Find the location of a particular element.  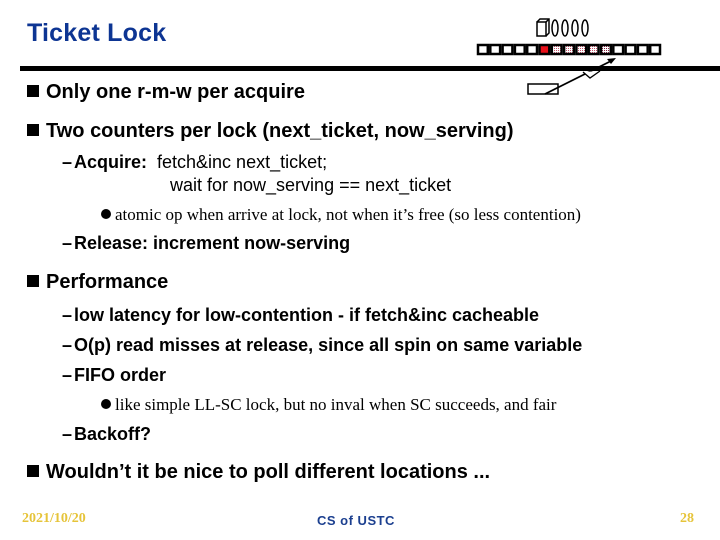

queue-slots is located at coordinates (569, 49).